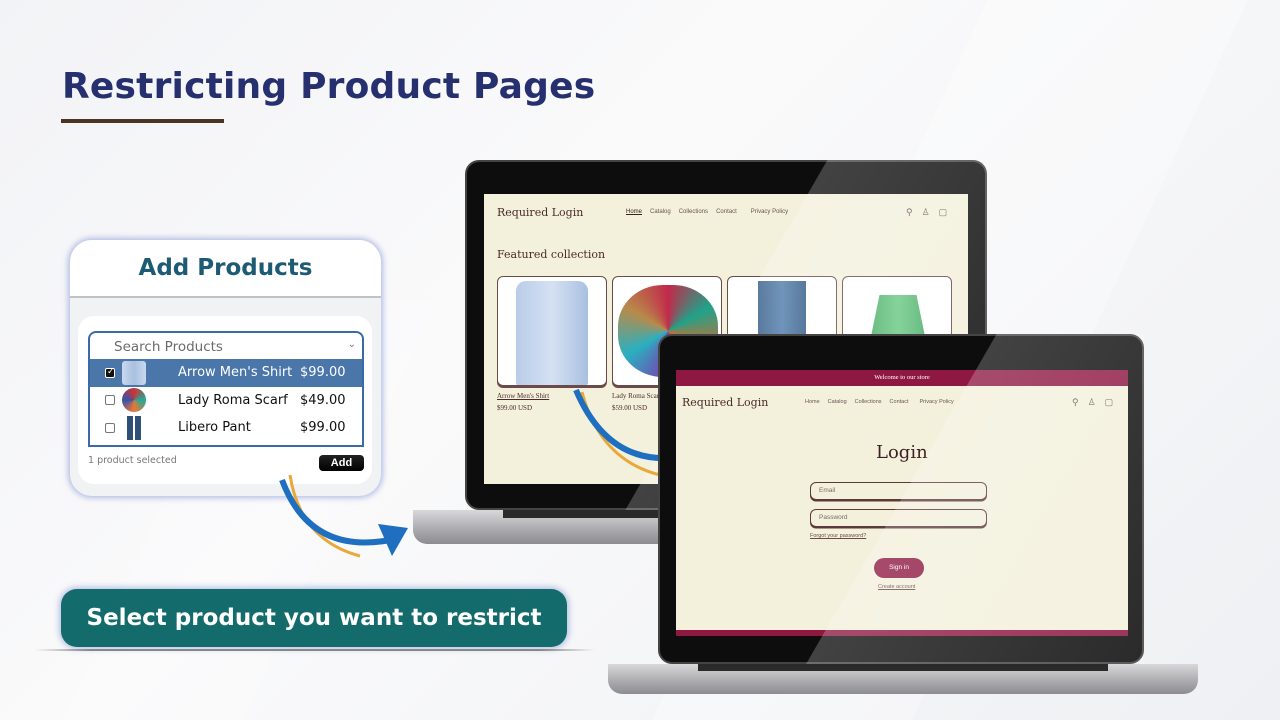 This screenshot has width=1280, height=720. What do you see at coordinates (898, 518) in the screenshot?
I see `password-field: Password` at bounding box center [898, 518].